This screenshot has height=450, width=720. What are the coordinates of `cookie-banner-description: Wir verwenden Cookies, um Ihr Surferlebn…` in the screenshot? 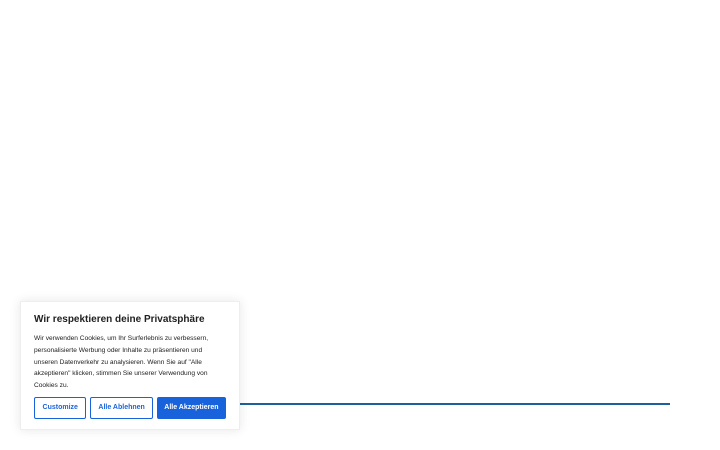 It's located at (121, 362).